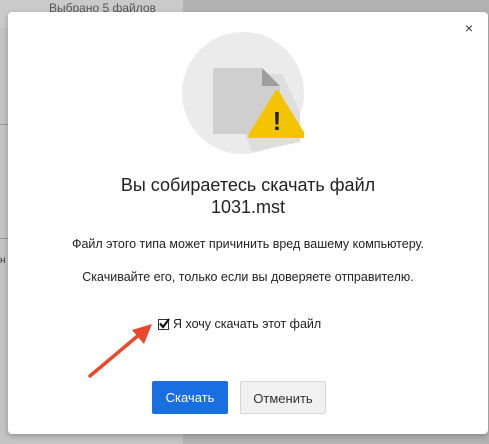  What do you see at coordinates (277, 121) in the screenshot?
I see `warning-exclamation: !` at bounding box center [277, 121].